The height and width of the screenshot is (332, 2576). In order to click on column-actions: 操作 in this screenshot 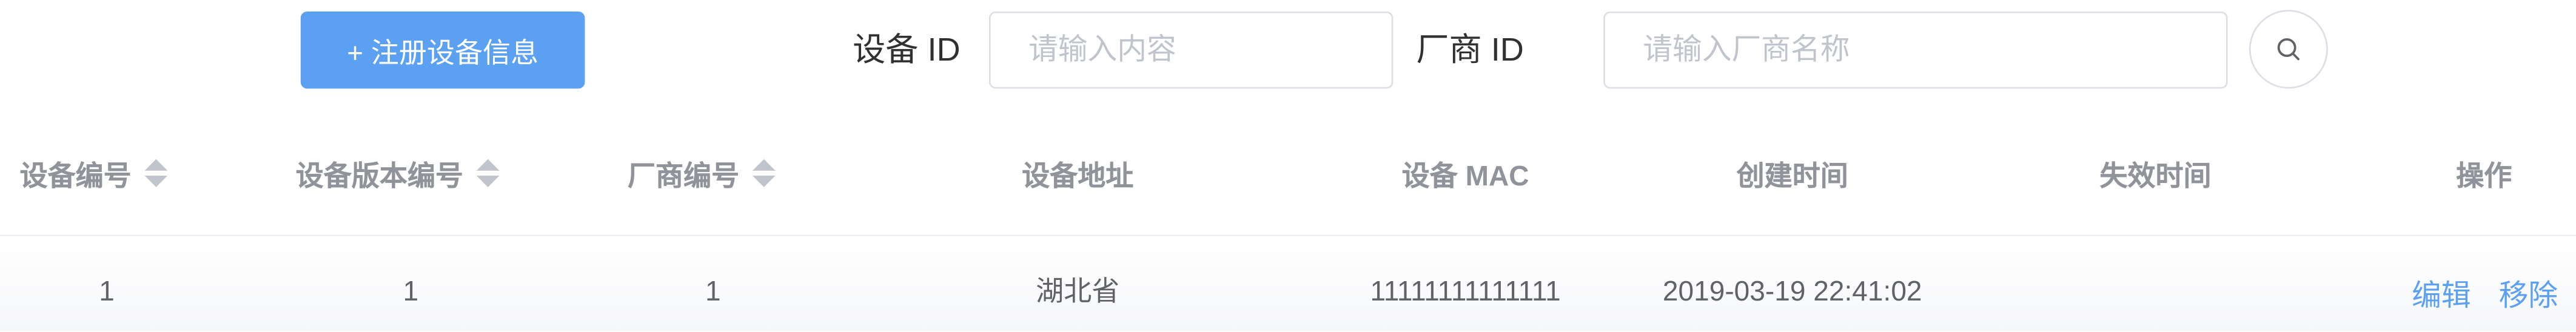, I will do `click(2484, 172)`.